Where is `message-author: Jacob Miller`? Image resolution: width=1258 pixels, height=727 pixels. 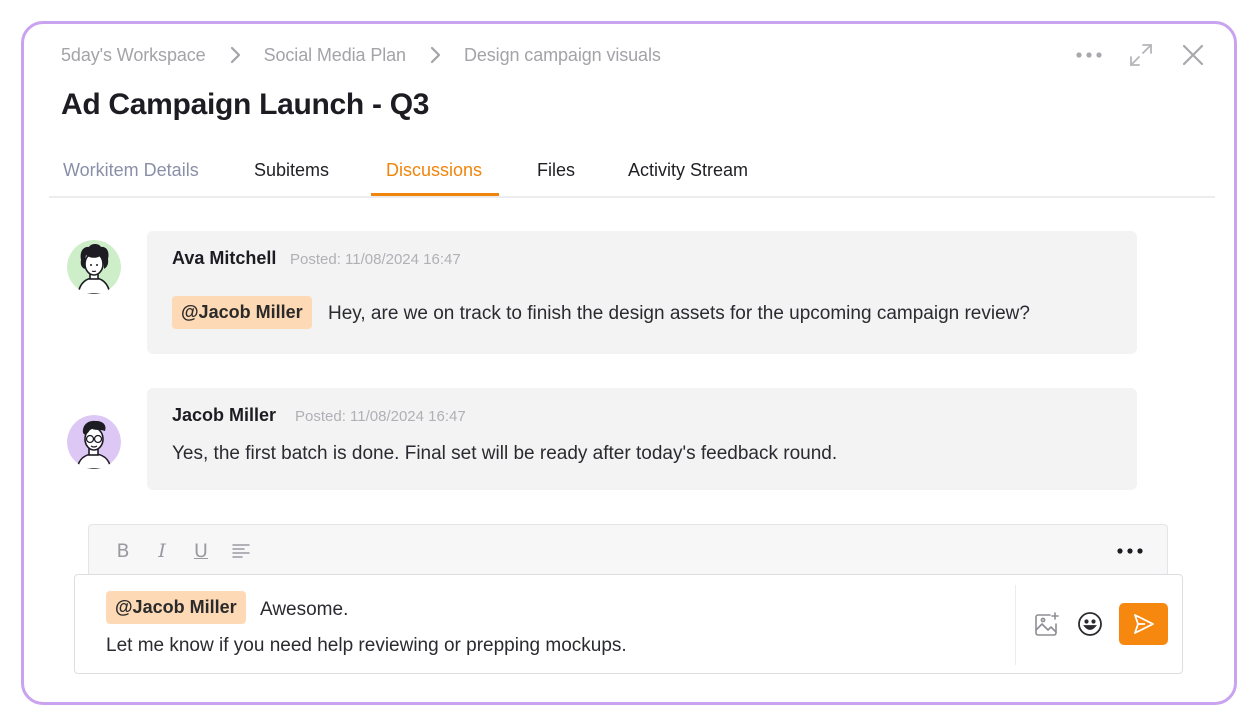 message-author: Jacob Miller is located at coordinates (224, 415).